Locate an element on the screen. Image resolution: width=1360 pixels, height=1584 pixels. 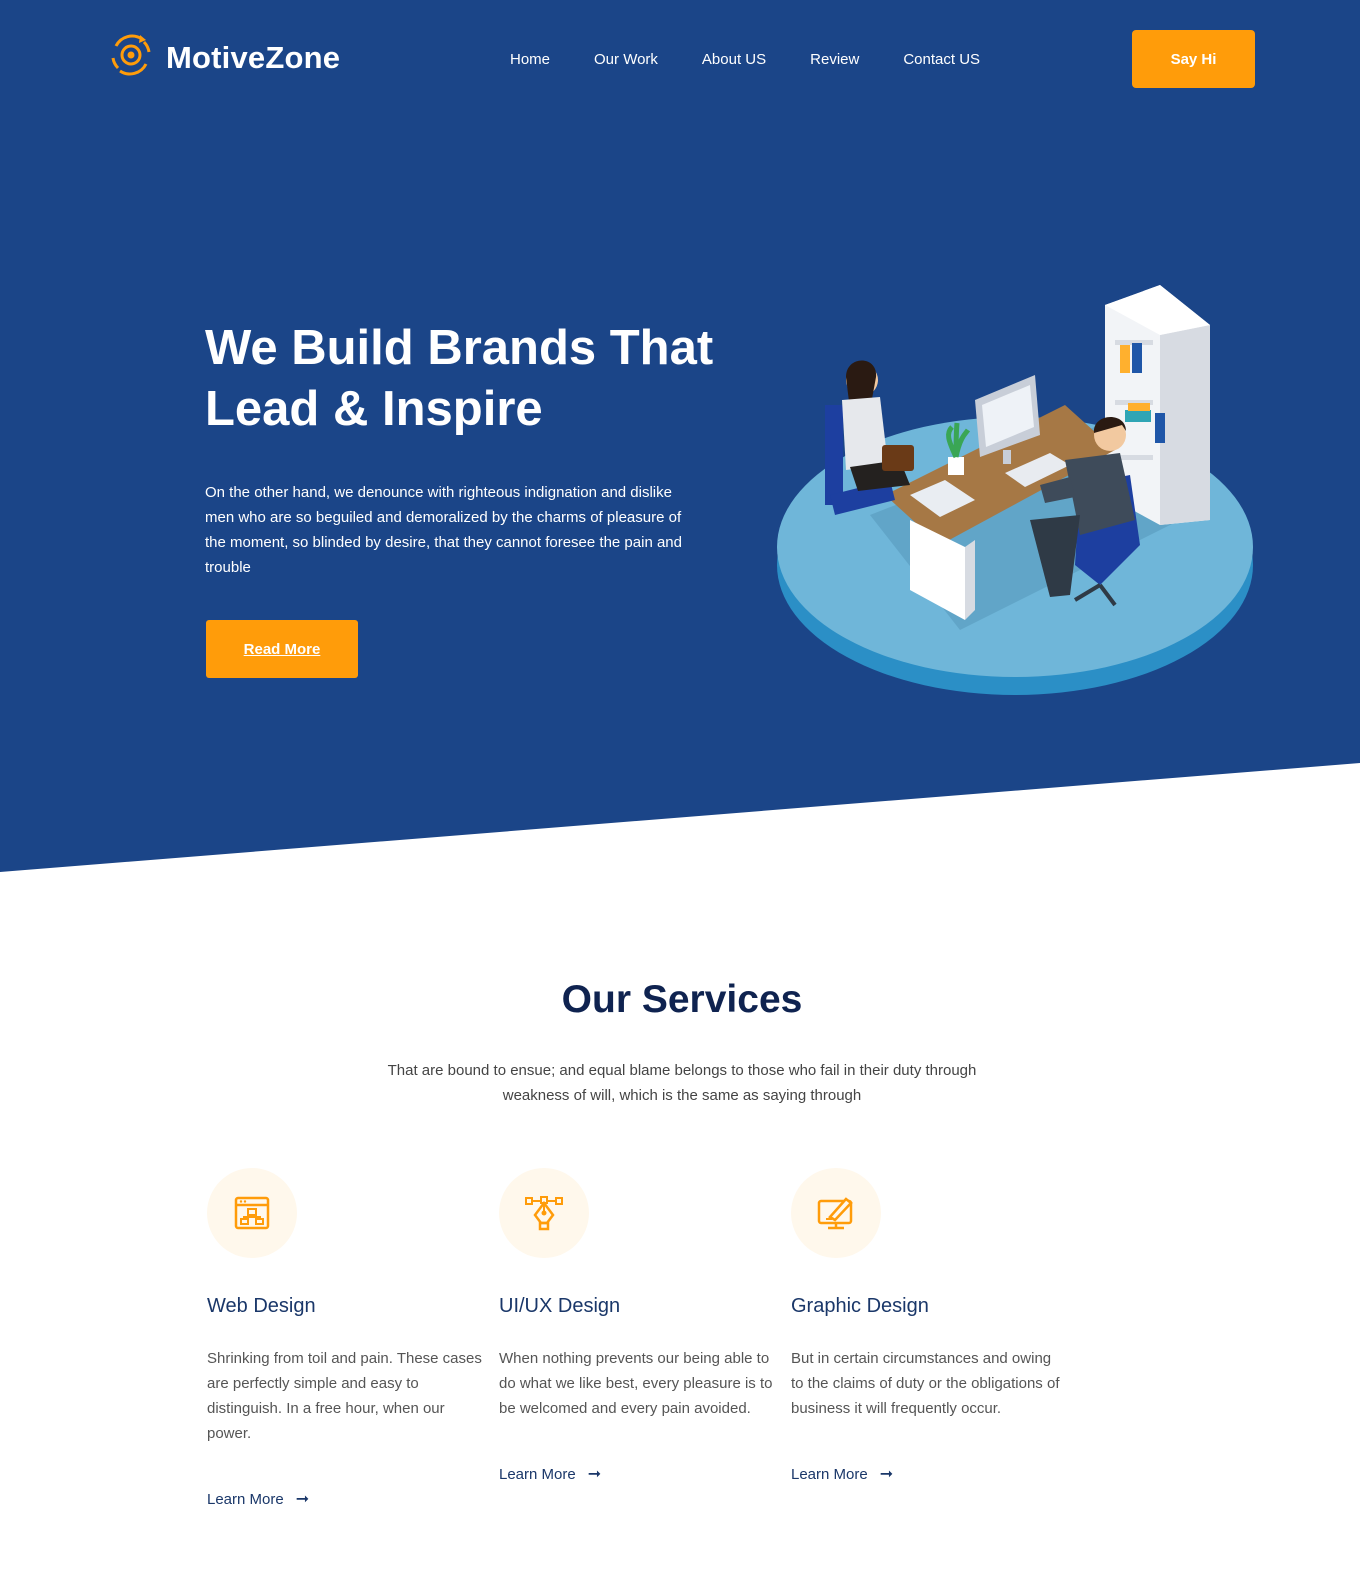
hero-title-line2: Lead & Inspire is located at coordinates (374, 409).